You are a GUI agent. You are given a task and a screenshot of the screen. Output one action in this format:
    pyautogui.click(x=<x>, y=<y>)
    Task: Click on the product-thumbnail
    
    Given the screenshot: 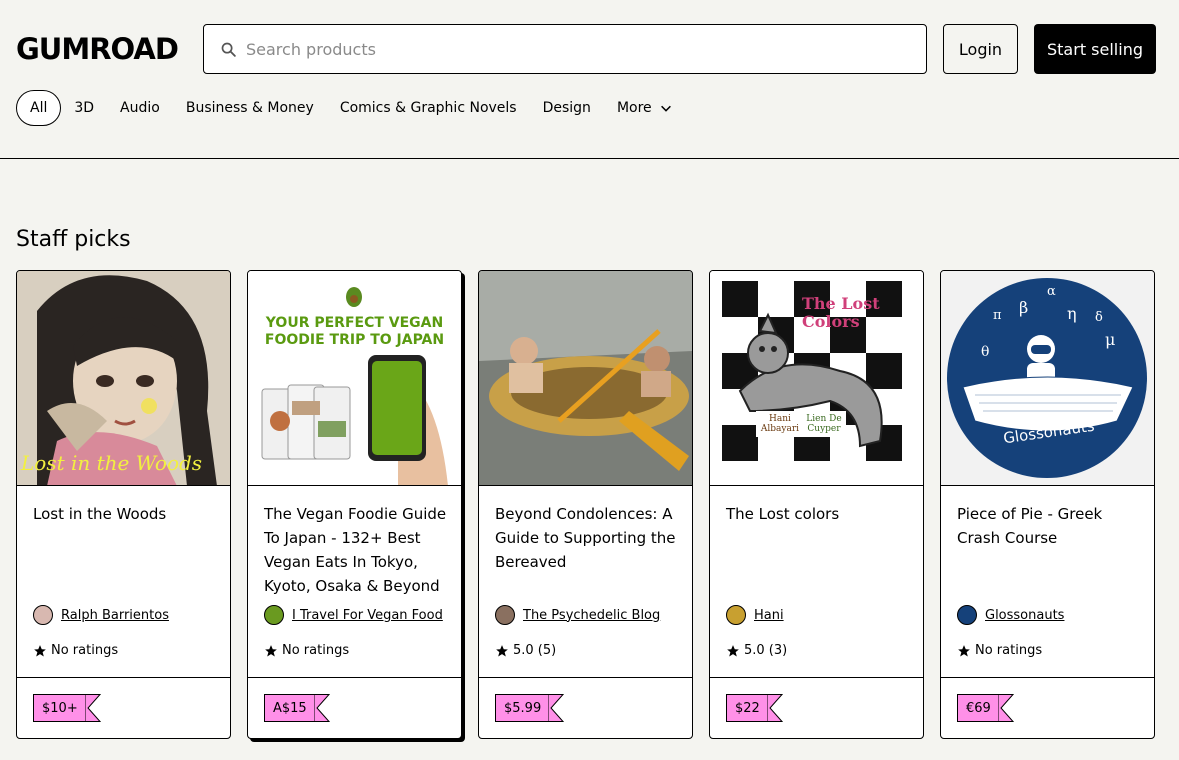 What is the action you would take?
    pyautogui.click(x=585, y=378)
    